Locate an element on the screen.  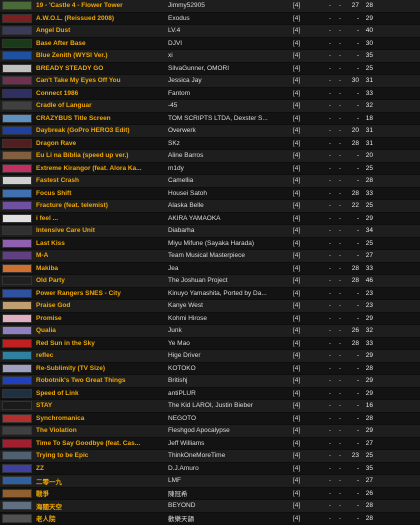
score-col-4: 40 is located at coordinates (366, 30).